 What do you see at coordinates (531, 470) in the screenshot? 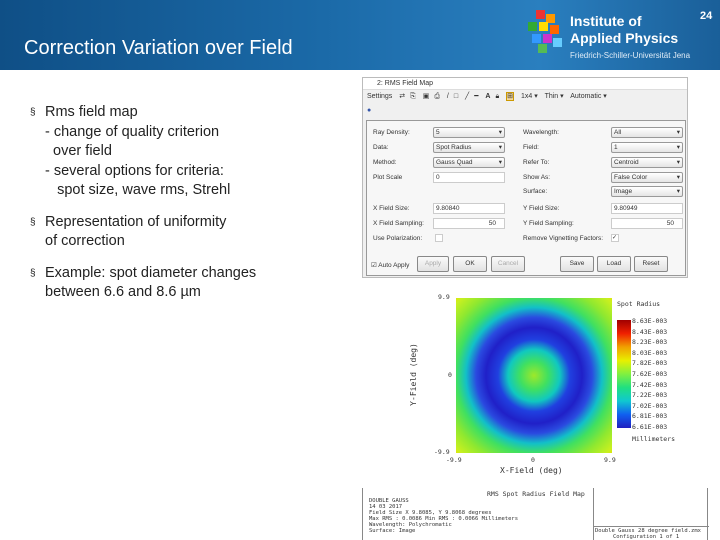
I see `x-axis-label: X-Field (deg)` at bounding box center [531, 470].